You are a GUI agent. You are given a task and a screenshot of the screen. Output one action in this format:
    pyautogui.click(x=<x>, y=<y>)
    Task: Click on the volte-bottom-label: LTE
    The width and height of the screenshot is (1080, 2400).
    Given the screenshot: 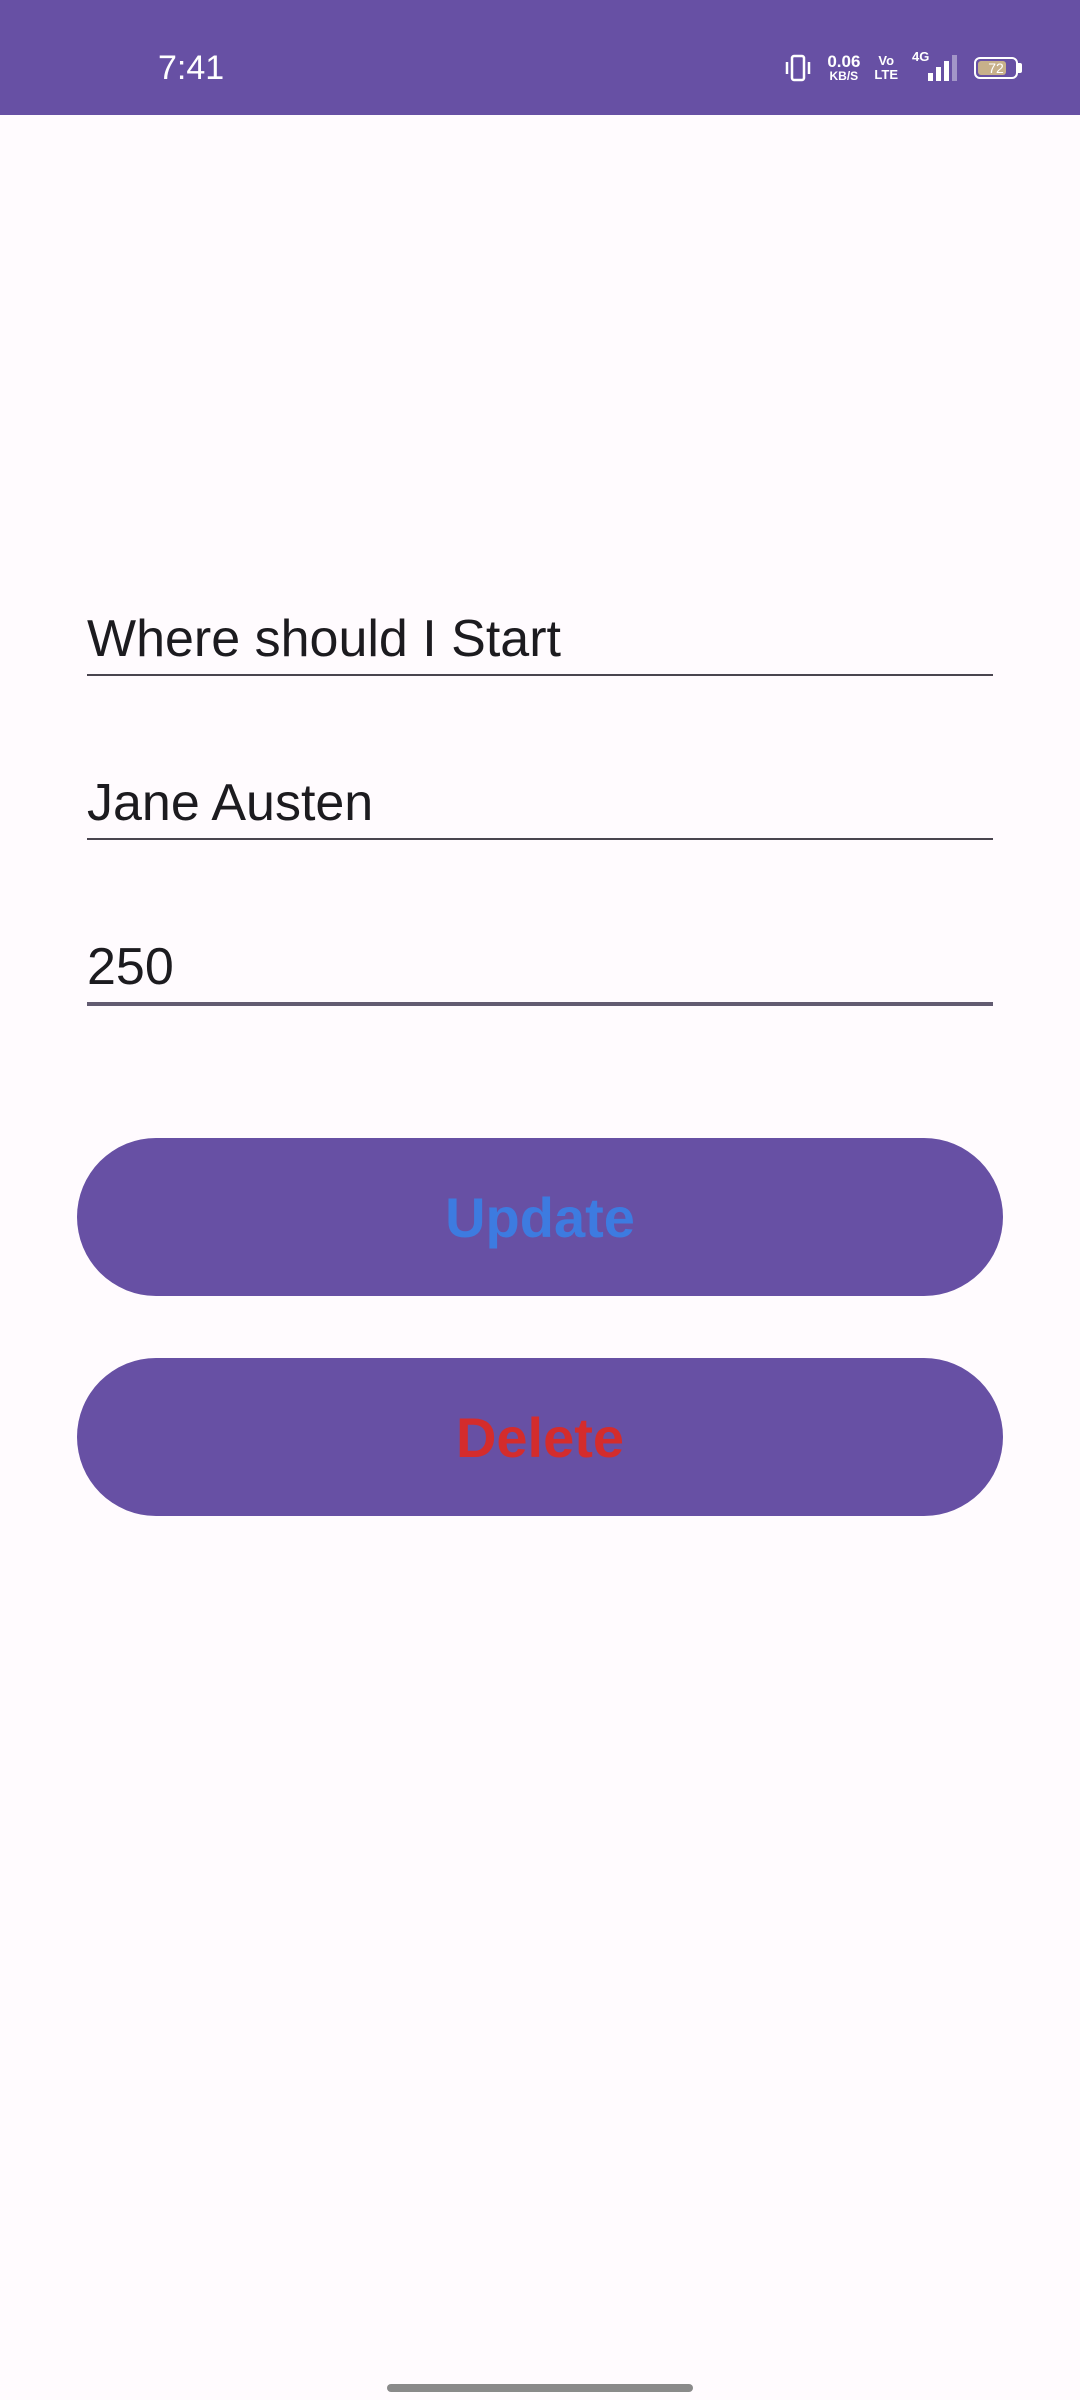 What is the action you would take?
    pyautogui.click(x=886, y=74)
    